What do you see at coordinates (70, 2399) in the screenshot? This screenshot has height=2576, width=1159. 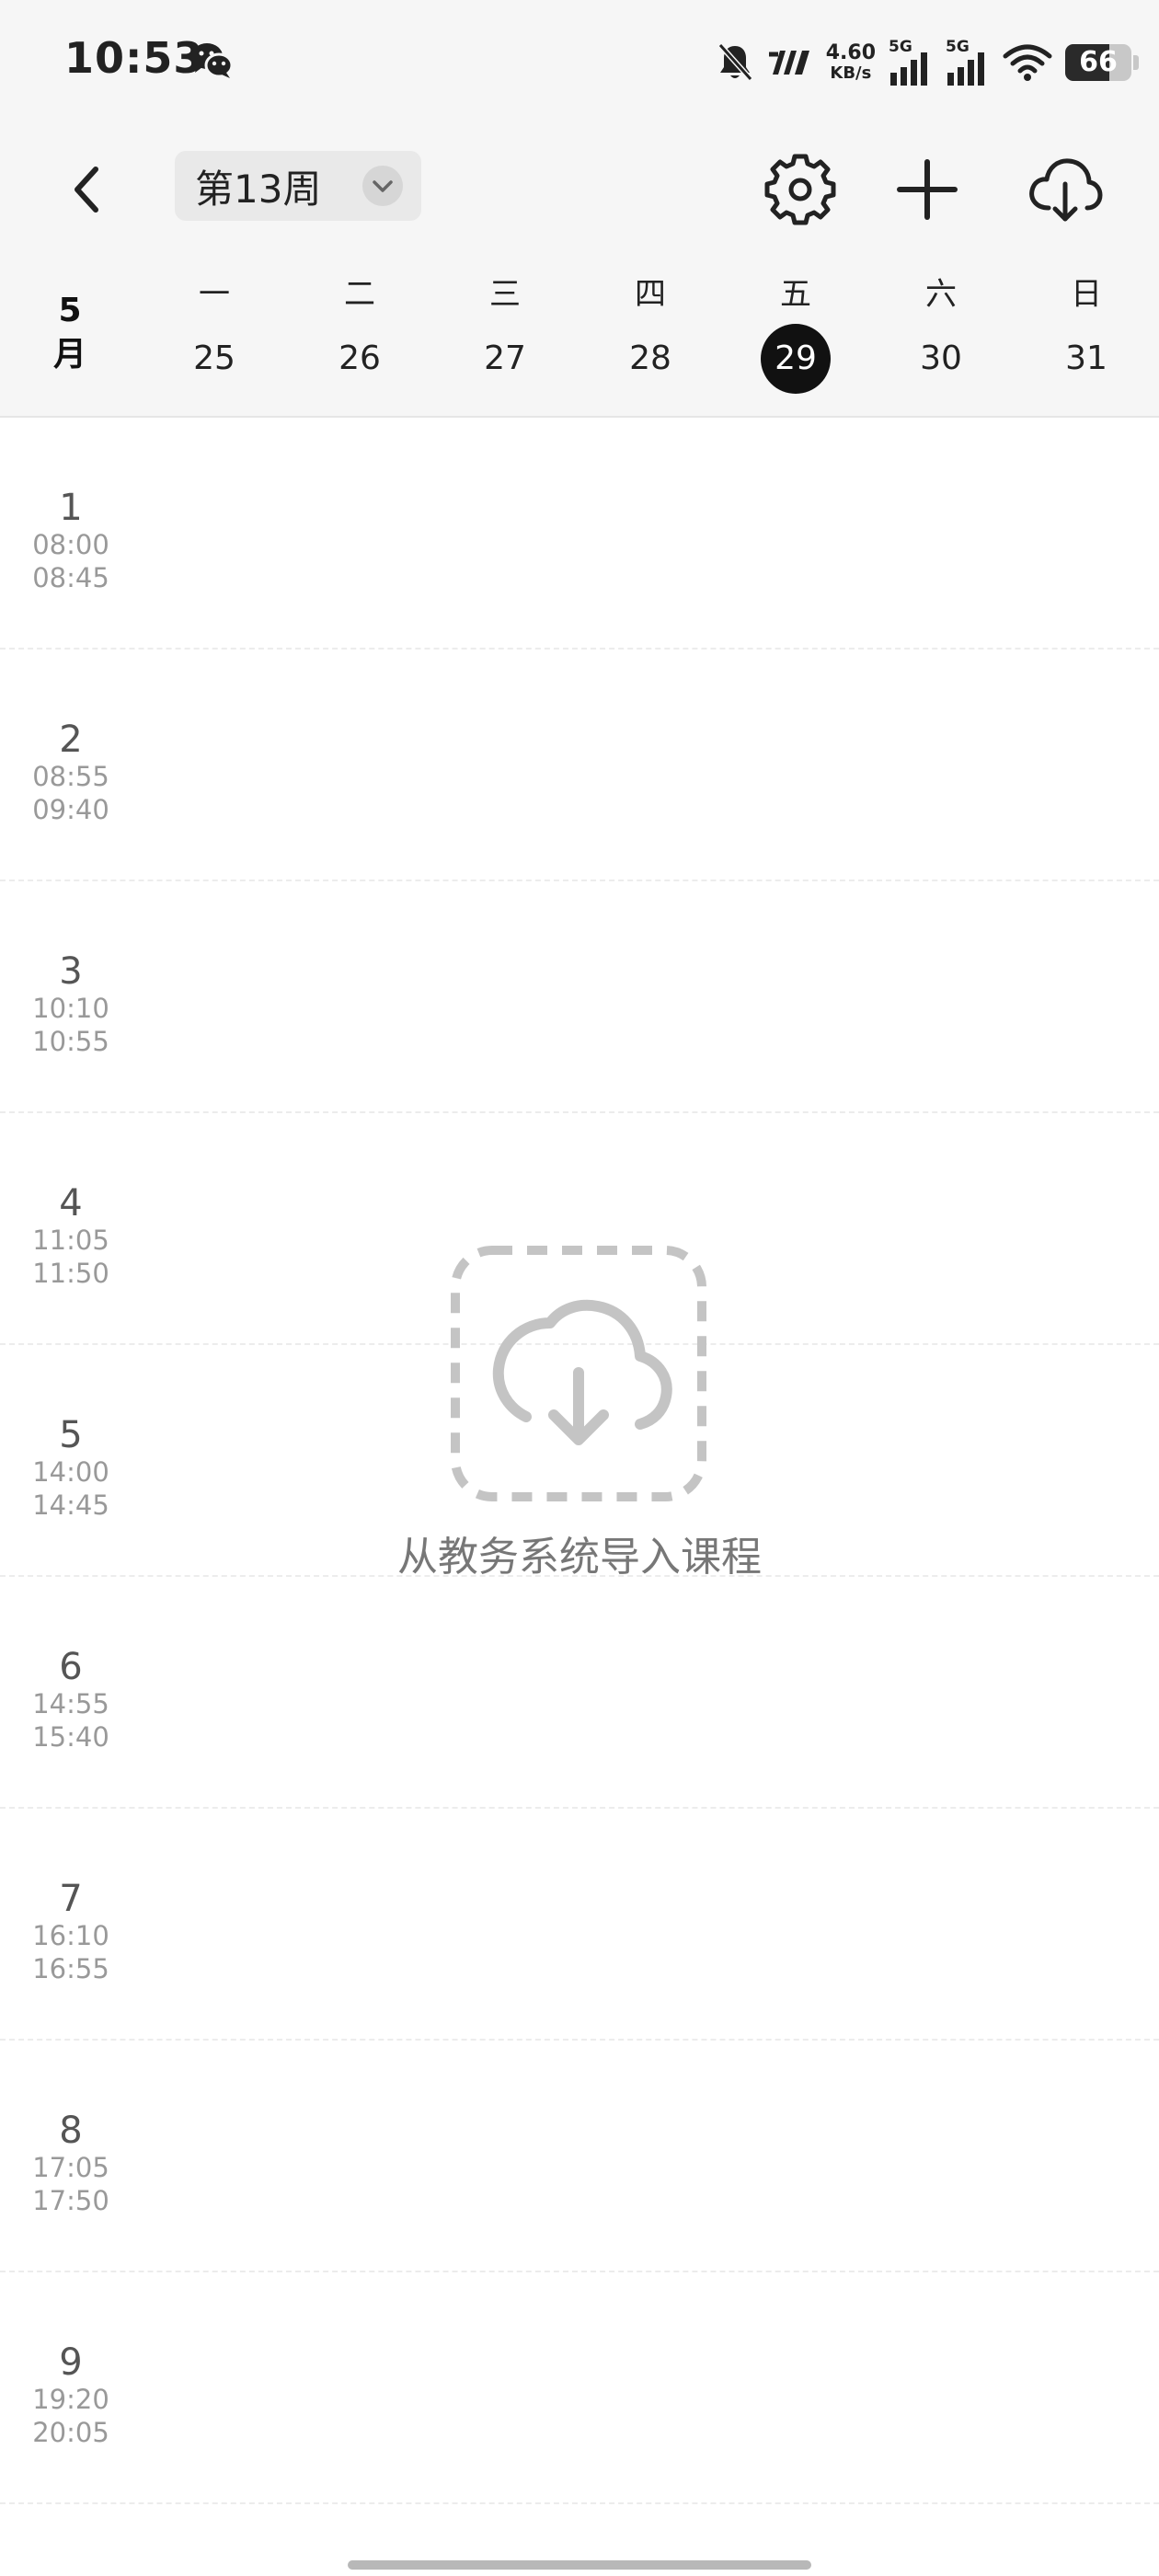 I see `period-start: 19:20` at bounding box center [70, 2399].